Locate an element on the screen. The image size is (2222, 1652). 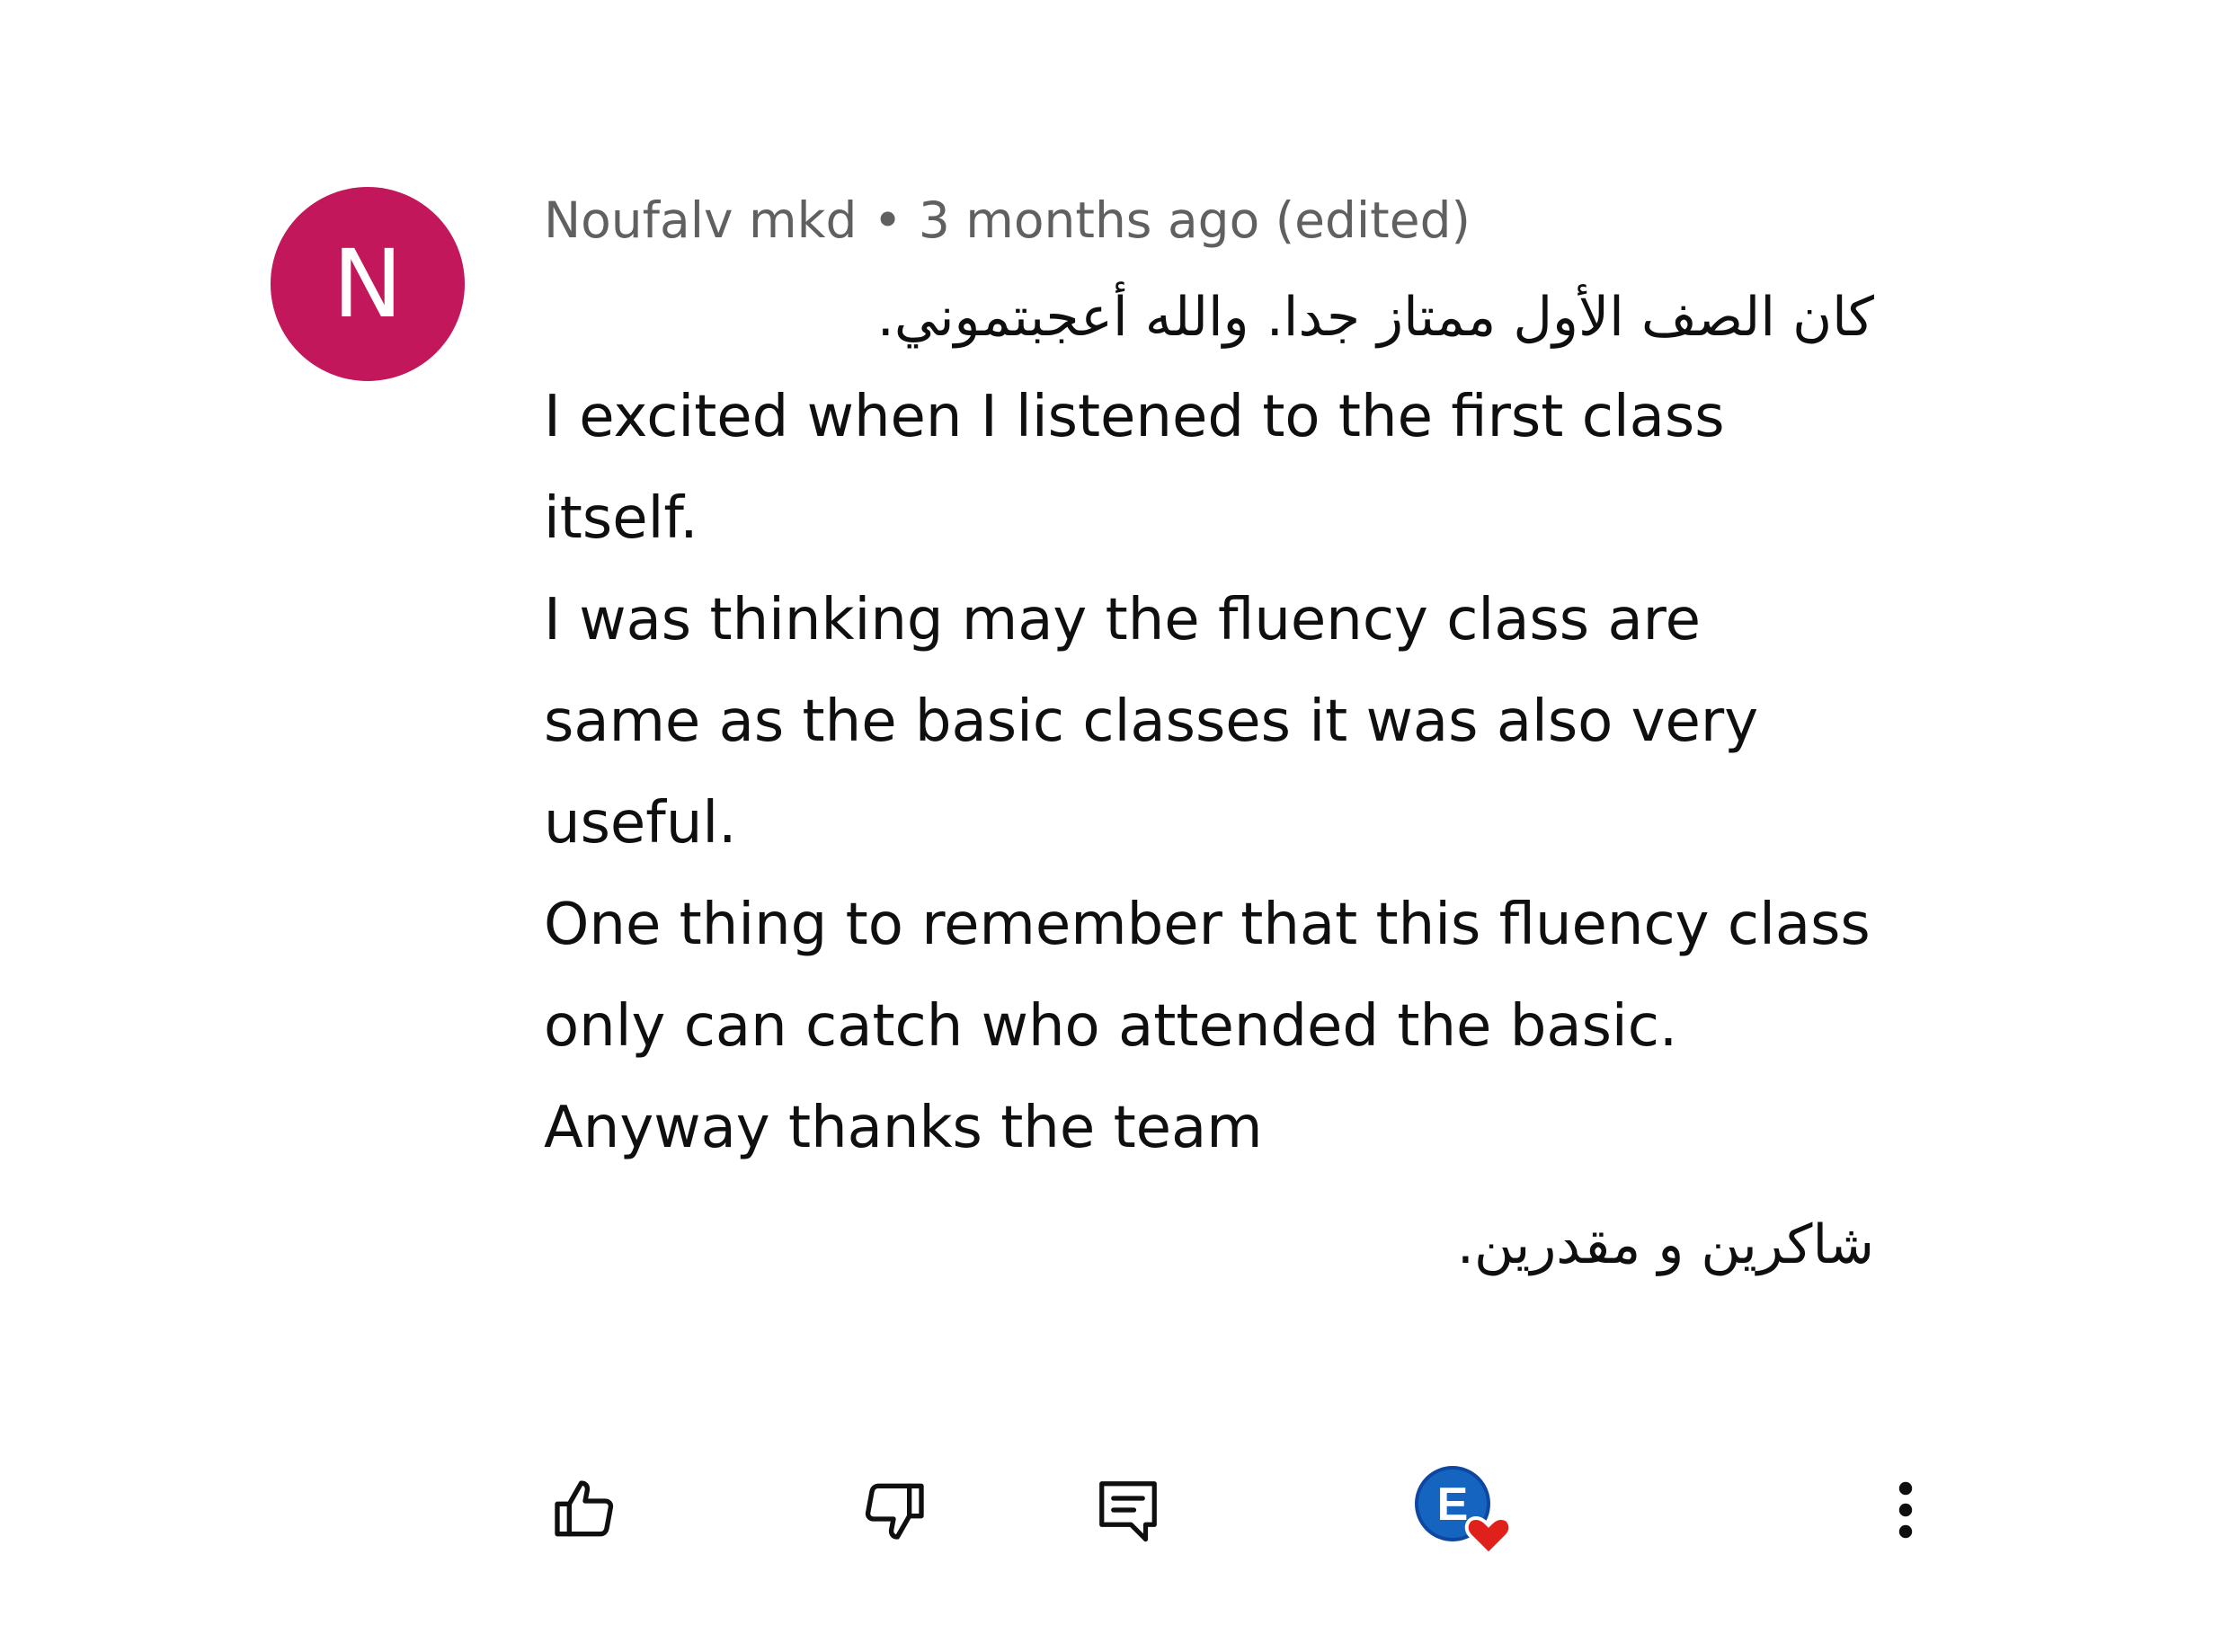
creator-heart-icon: E is located at coordinates (1463, 1510).